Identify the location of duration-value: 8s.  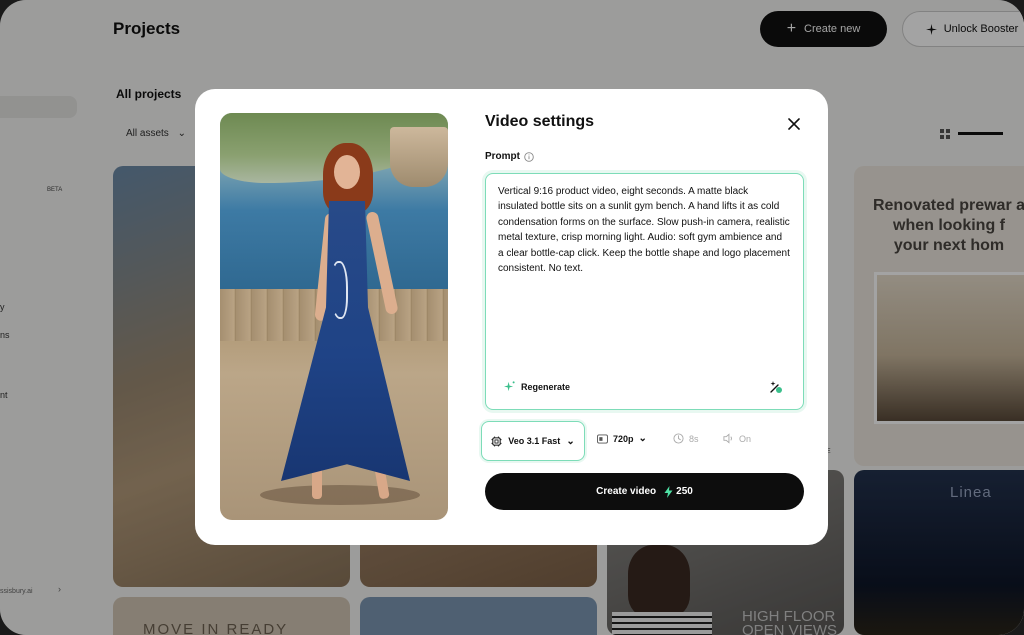
(694, 438).